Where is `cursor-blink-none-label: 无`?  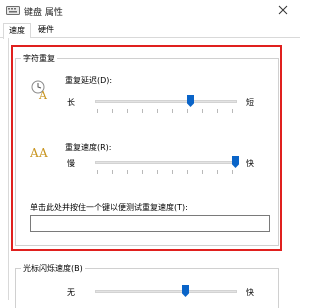 cursor-blink-none-label: 无 is located at coordinates (71, 292).